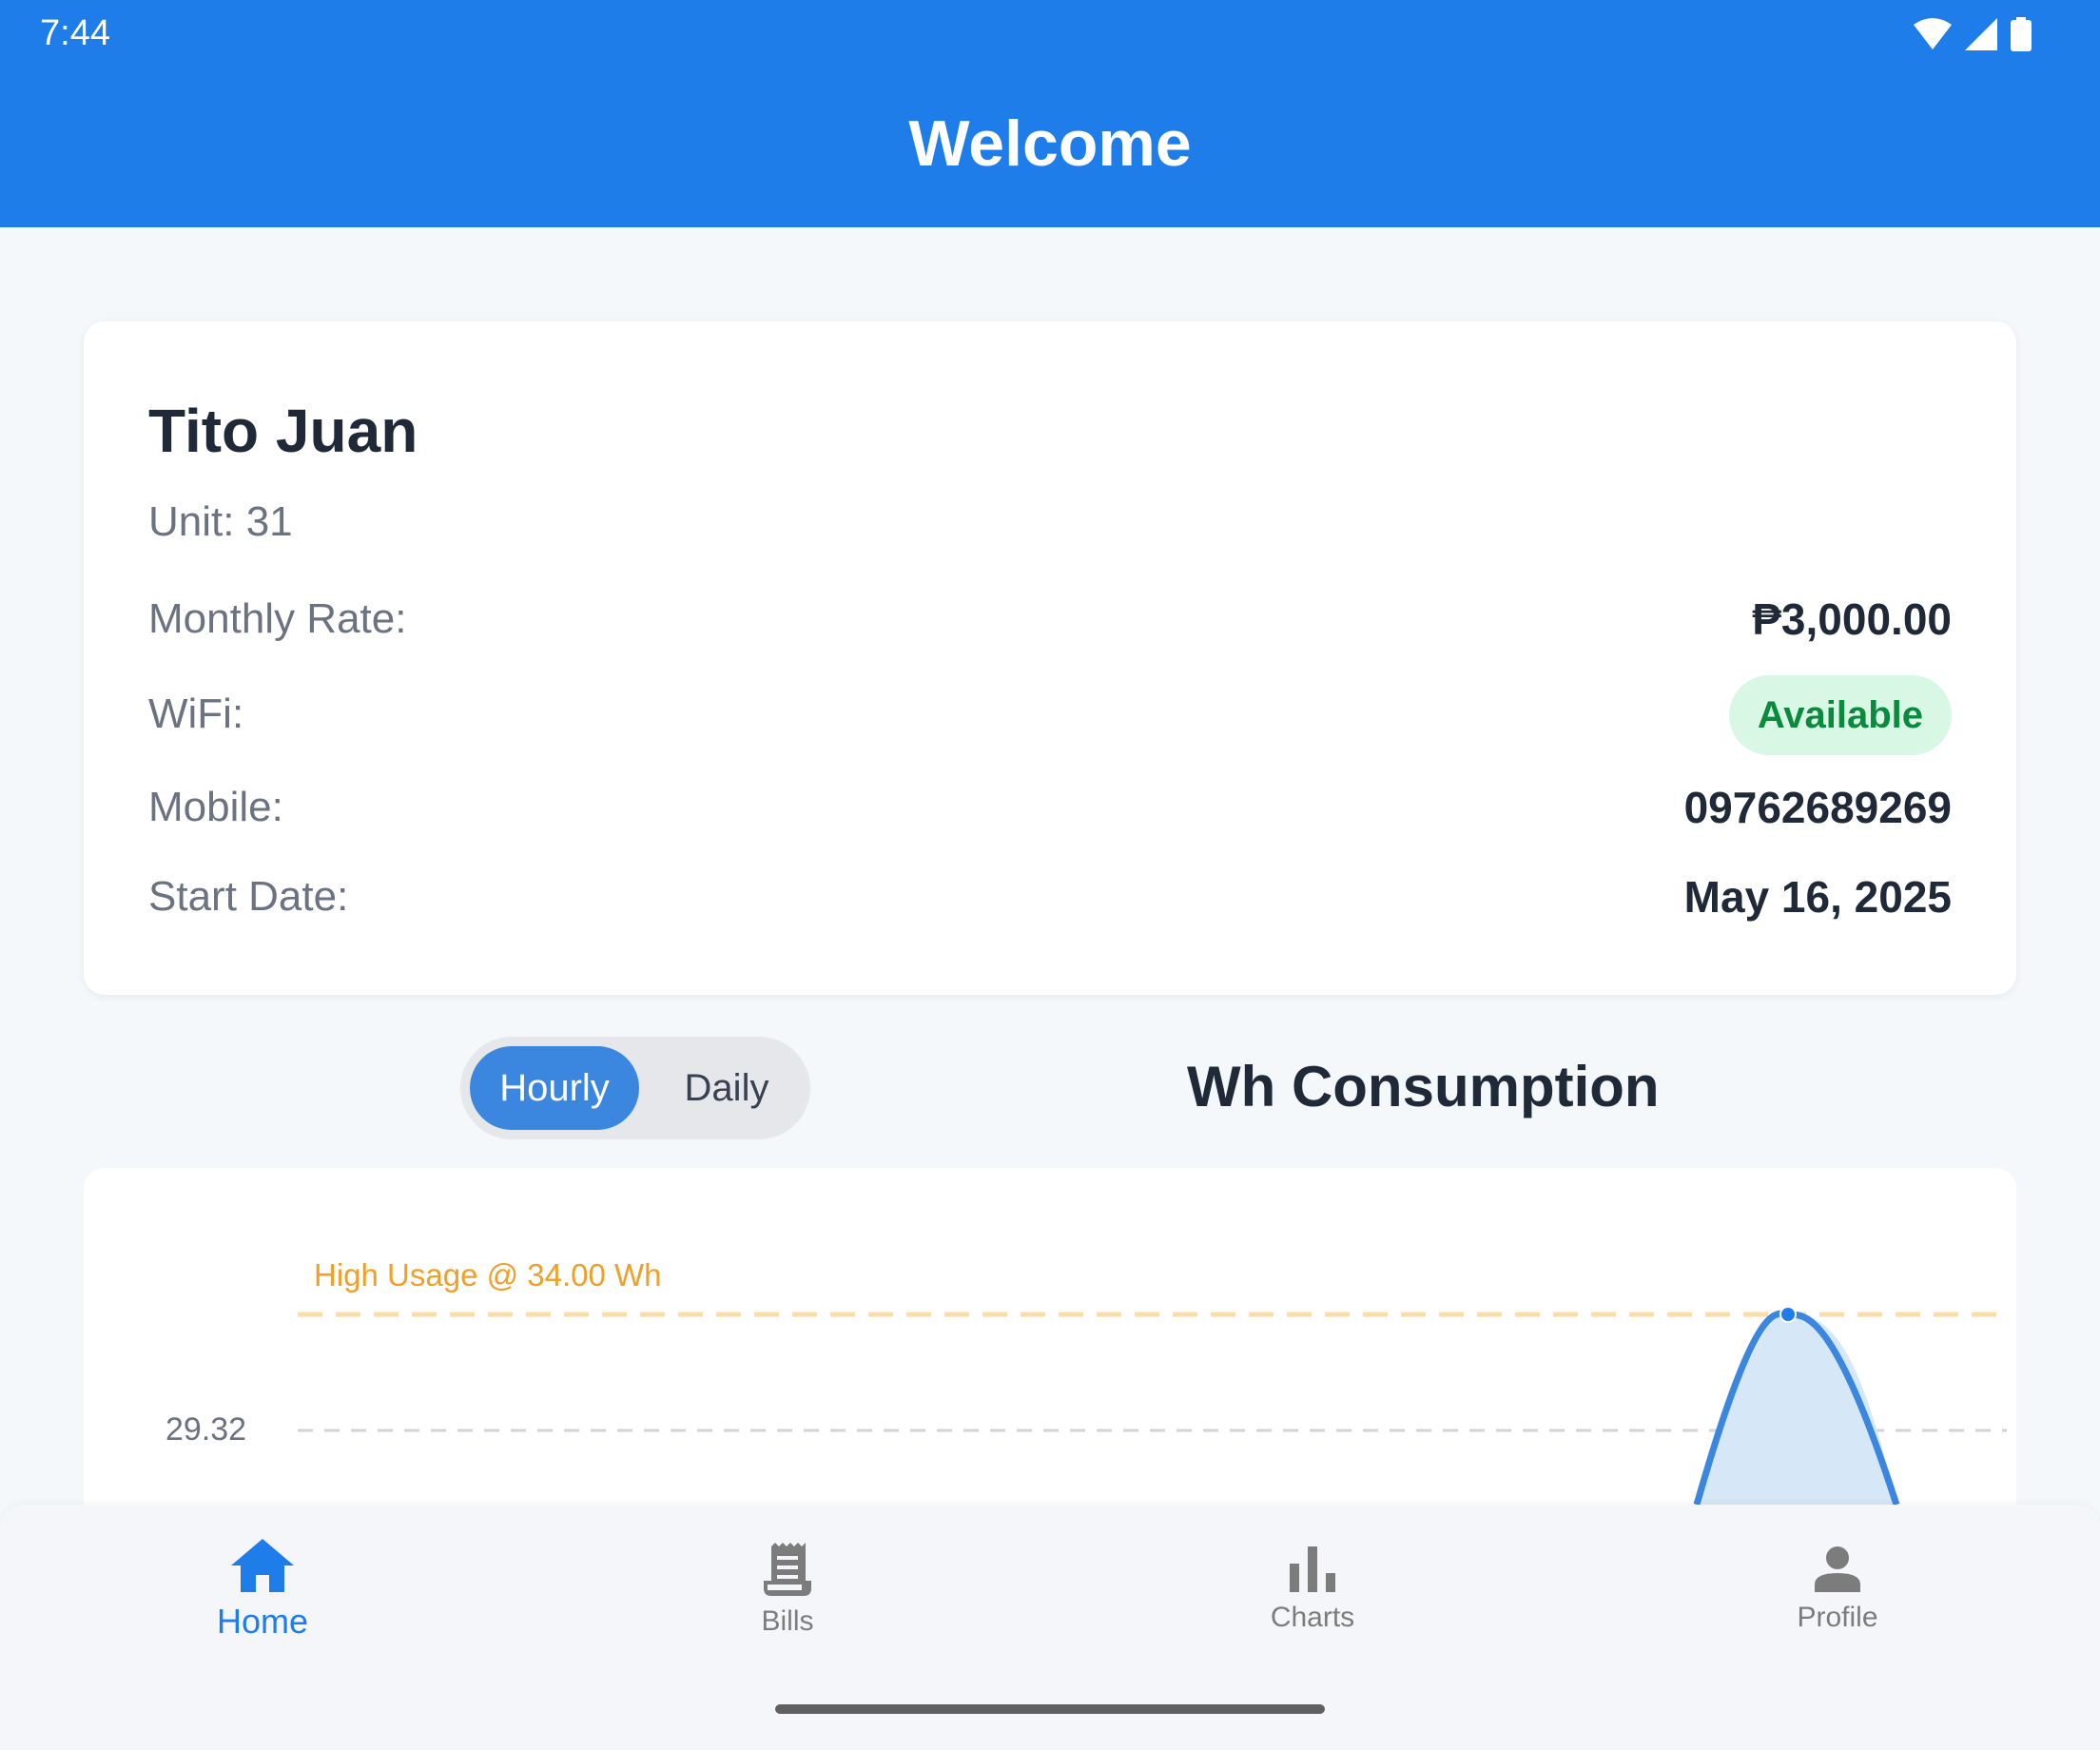 Image resolution: width=2100 pixels, height=1750 pixels. I want to click on high-usage-label: High Usage @ 34.00 Wh, so click(488, 1275).